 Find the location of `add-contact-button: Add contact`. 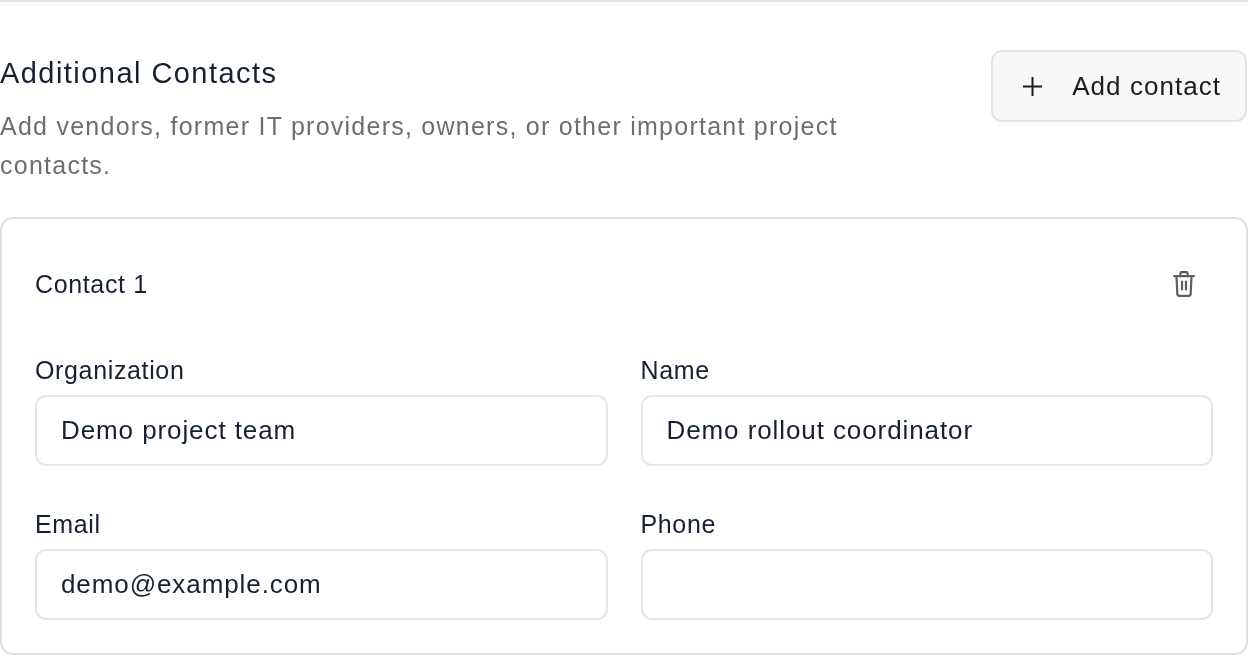

add-contact-button: Add contact is located at coordinates (1119, 86).